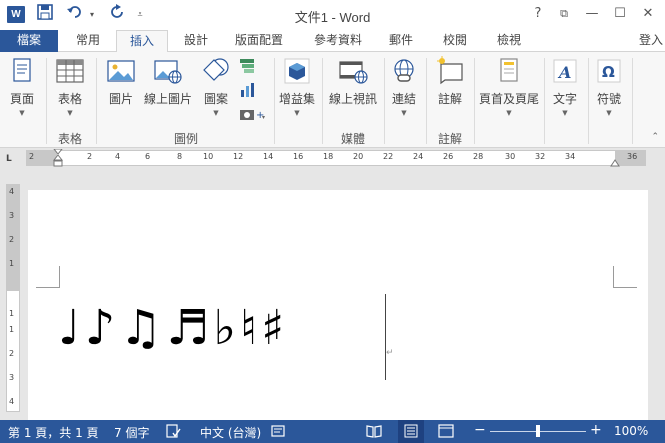 Image resolution: width=665 pixels, height=443 pixels. I want to click on zoom-slider-thumb, so click(538, 431).